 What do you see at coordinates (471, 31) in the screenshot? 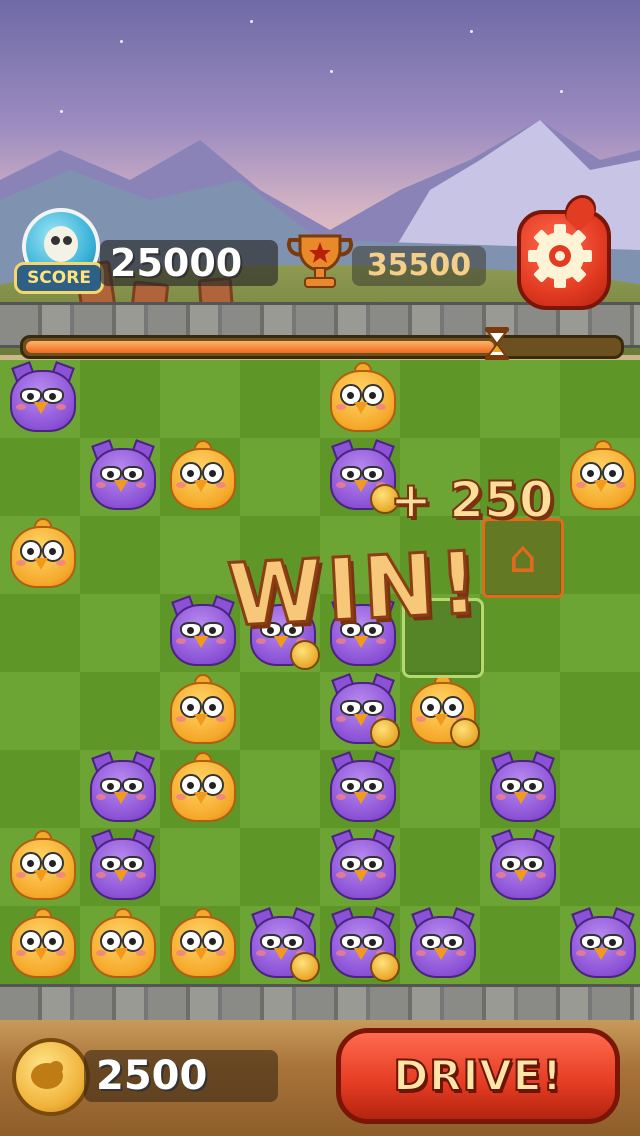
I see `star` at bounding box center [471, 31].